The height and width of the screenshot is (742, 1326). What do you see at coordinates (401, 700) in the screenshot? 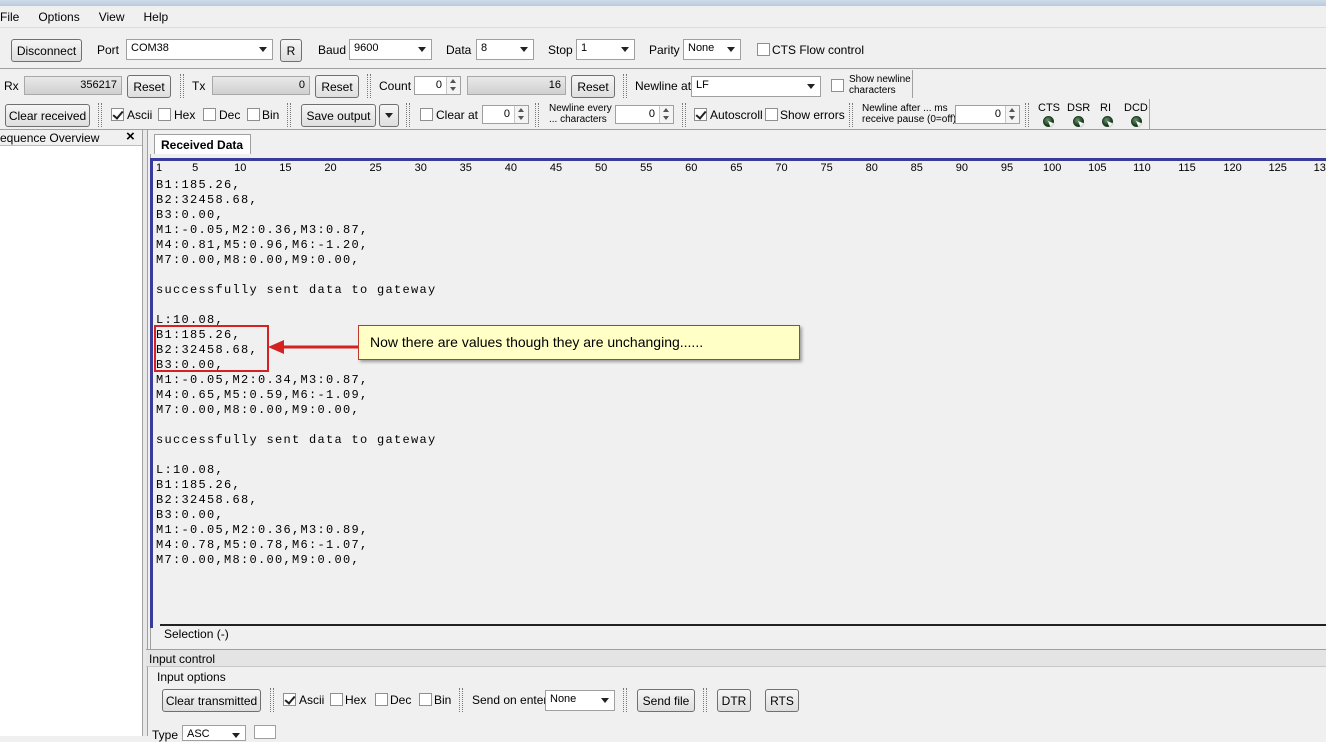
I see `input-dec-label: Dec` at bounding box center [401, 700].